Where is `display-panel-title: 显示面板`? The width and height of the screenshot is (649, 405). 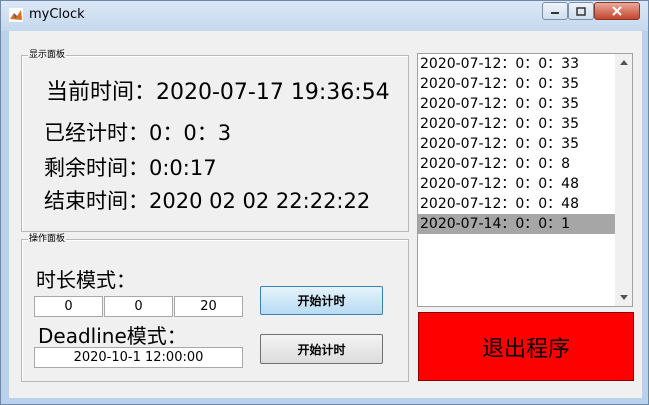
display-panel-title: 显示面板 is located at coordinates (47, 55).